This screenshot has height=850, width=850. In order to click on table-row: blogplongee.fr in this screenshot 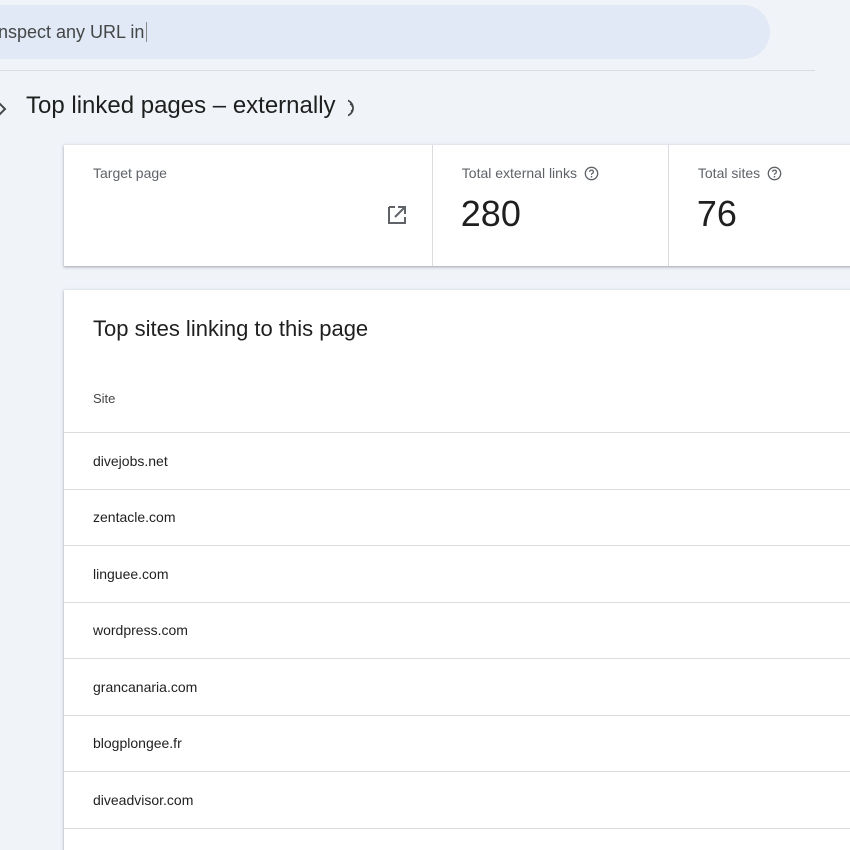, I will do `click(457, 743)`.